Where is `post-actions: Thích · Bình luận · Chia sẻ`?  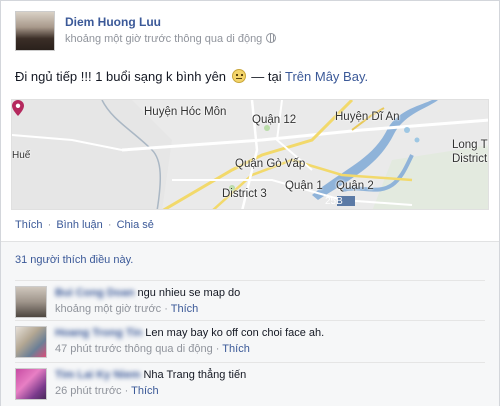
post-actions: Thích · Bình luận · Chia sẻ is located at coordinates (84, 225).